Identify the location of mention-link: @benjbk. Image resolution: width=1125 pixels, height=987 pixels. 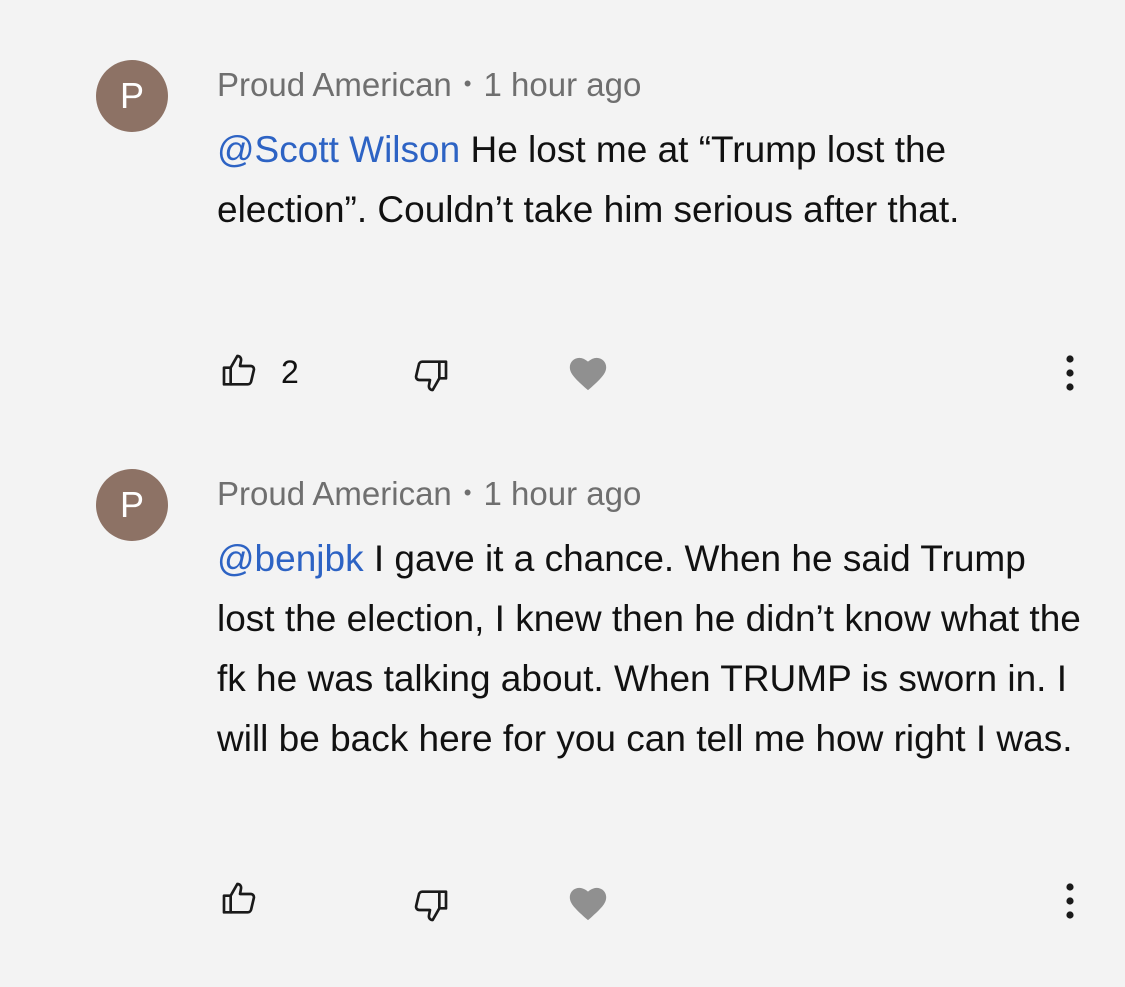
(290, 558).